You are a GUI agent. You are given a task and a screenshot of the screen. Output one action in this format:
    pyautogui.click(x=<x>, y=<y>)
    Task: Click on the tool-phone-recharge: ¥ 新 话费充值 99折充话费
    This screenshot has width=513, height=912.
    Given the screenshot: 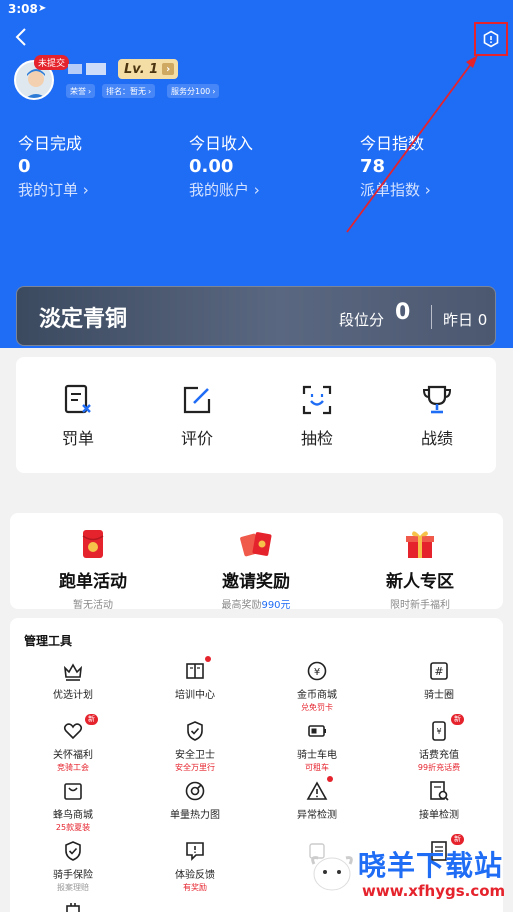 What is the action you would take?
    pyautogui.click(x=439, y=743)
    